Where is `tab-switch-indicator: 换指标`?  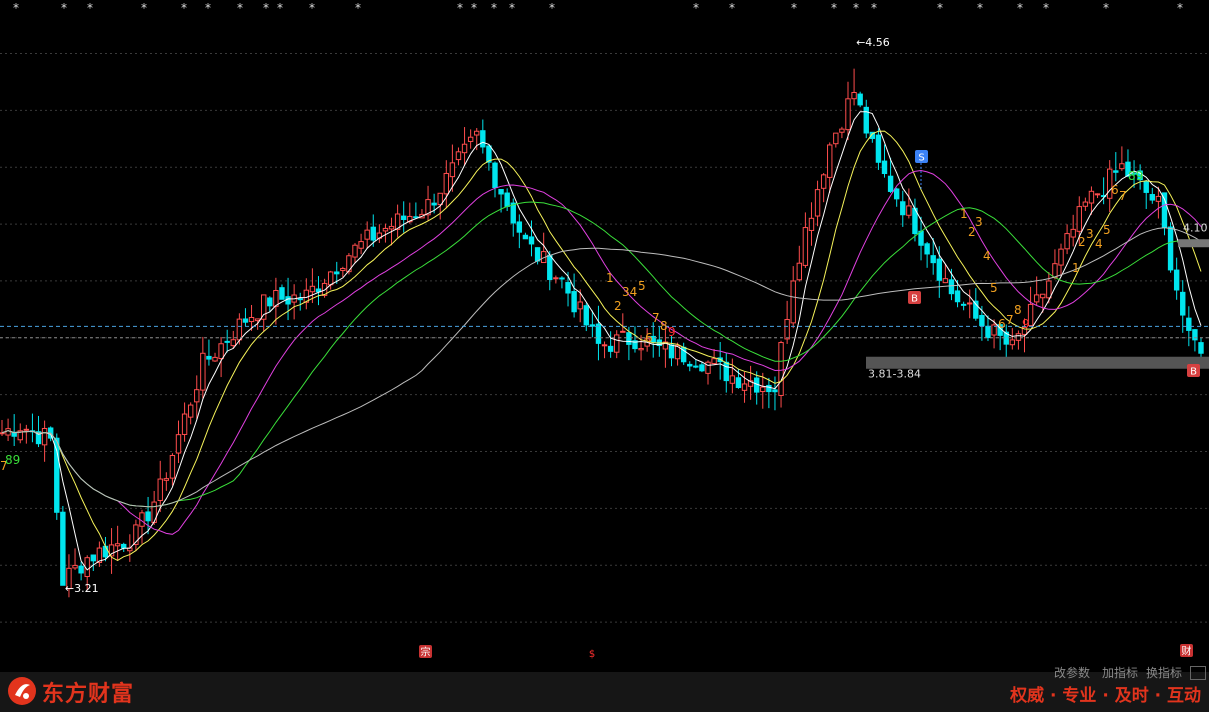 tab-switch-indicator: 换指标 is located at coordinates (1164, 672).